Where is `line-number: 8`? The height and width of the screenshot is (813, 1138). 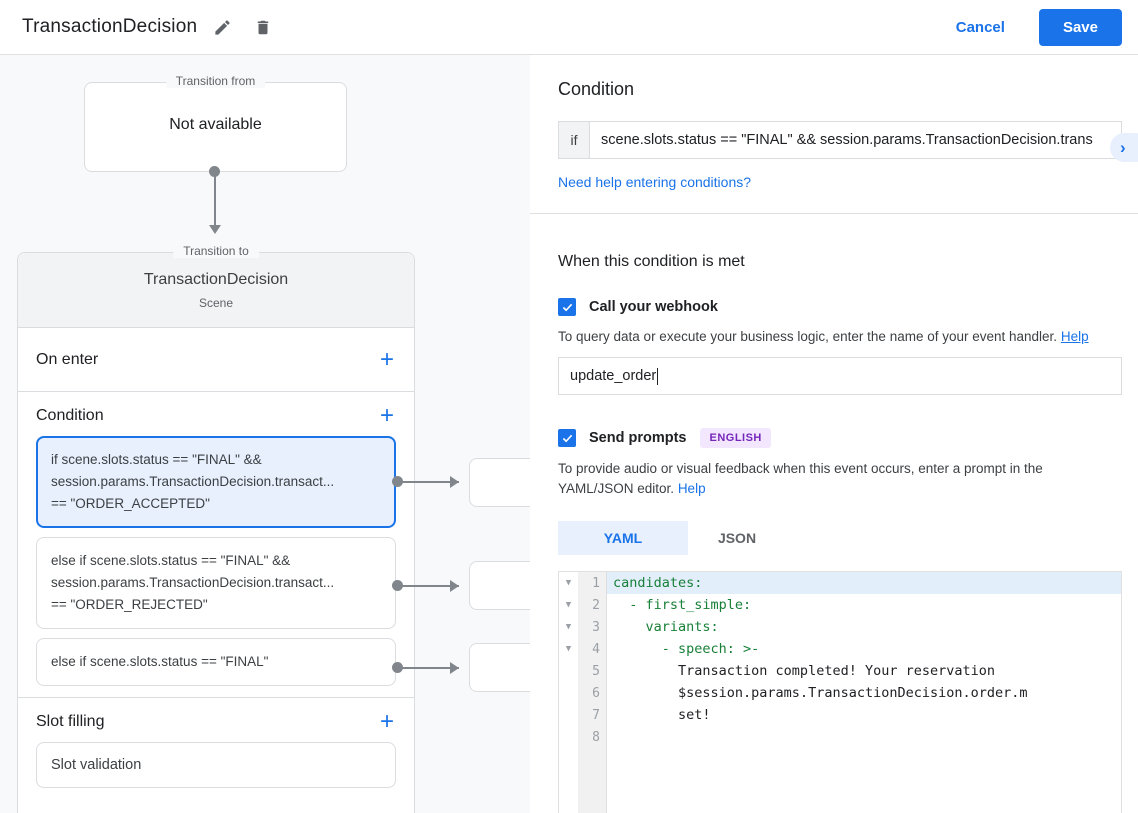 line-number: 8 is located at coordinates (596, 737).